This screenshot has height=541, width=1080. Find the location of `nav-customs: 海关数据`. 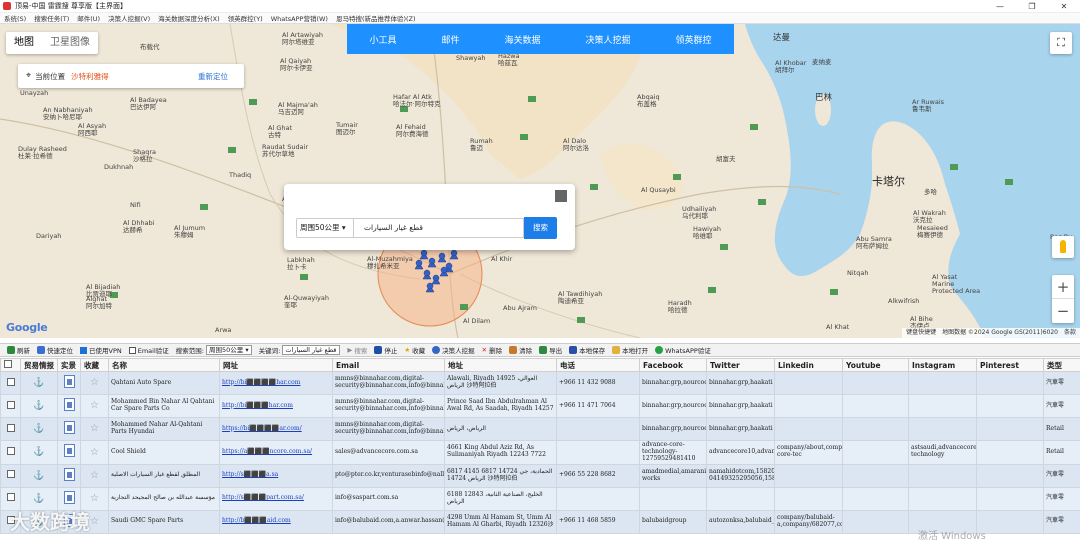

nav-customs: 海关数据 is located at coordinates (522, 39).